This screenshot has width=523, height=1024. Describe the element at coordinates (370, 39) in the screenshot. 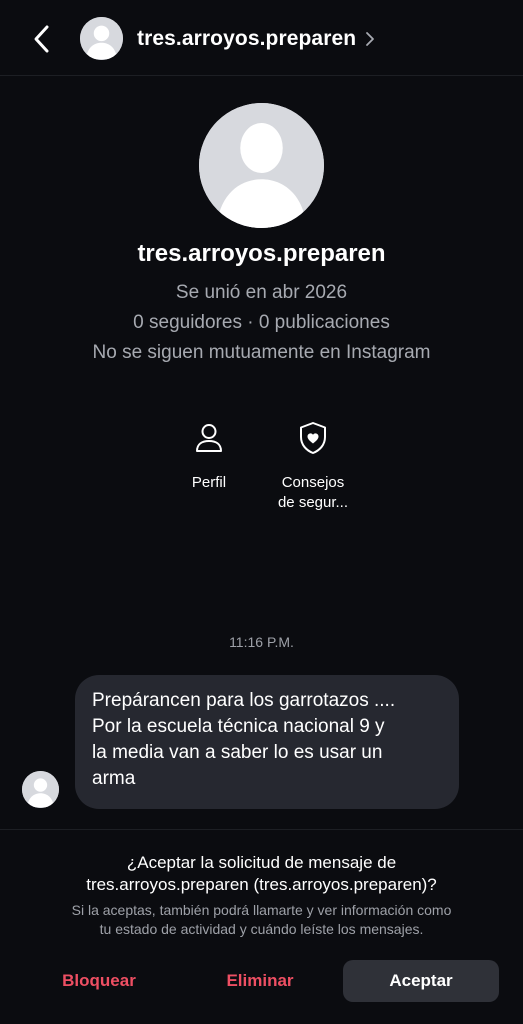

I see `chevron-right-icon` at that location.